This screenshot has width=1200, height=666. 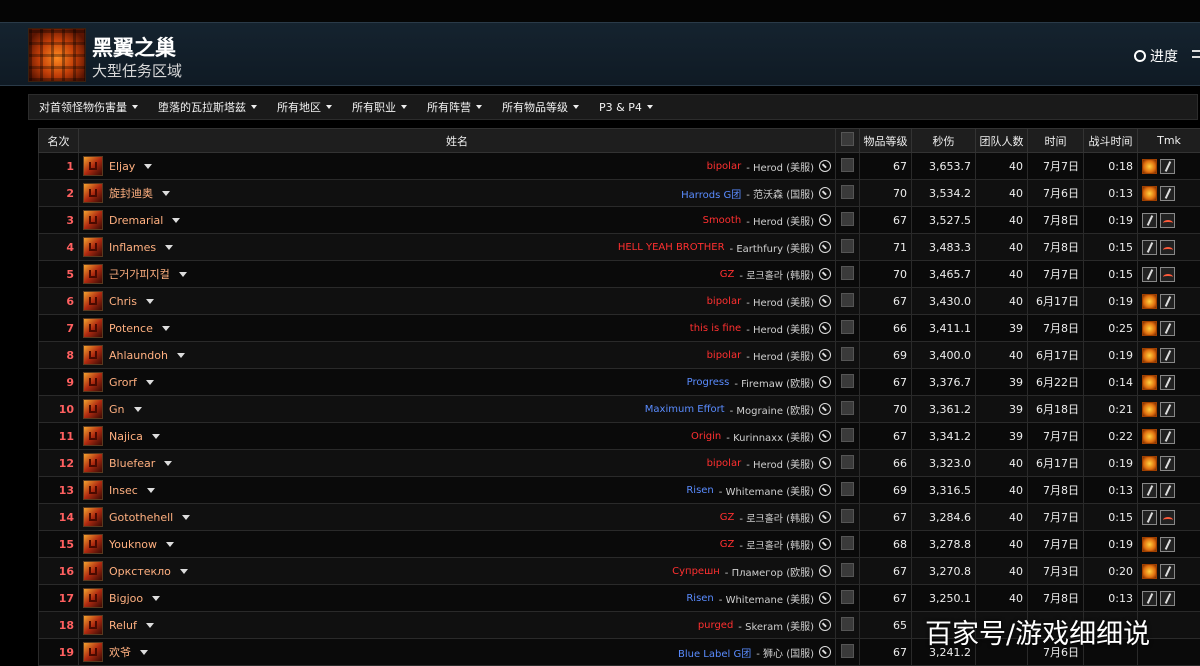 What do you see at coordinates (699, 490) in the screenshot?
I see `guild-link: Risen` at bounding box center [699, 490].